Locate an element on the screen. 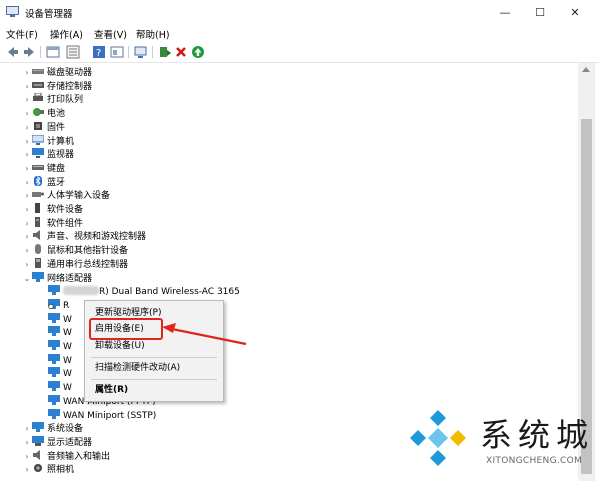  watermark-text-cn: 系统城 is located at coordinates (537, 435).